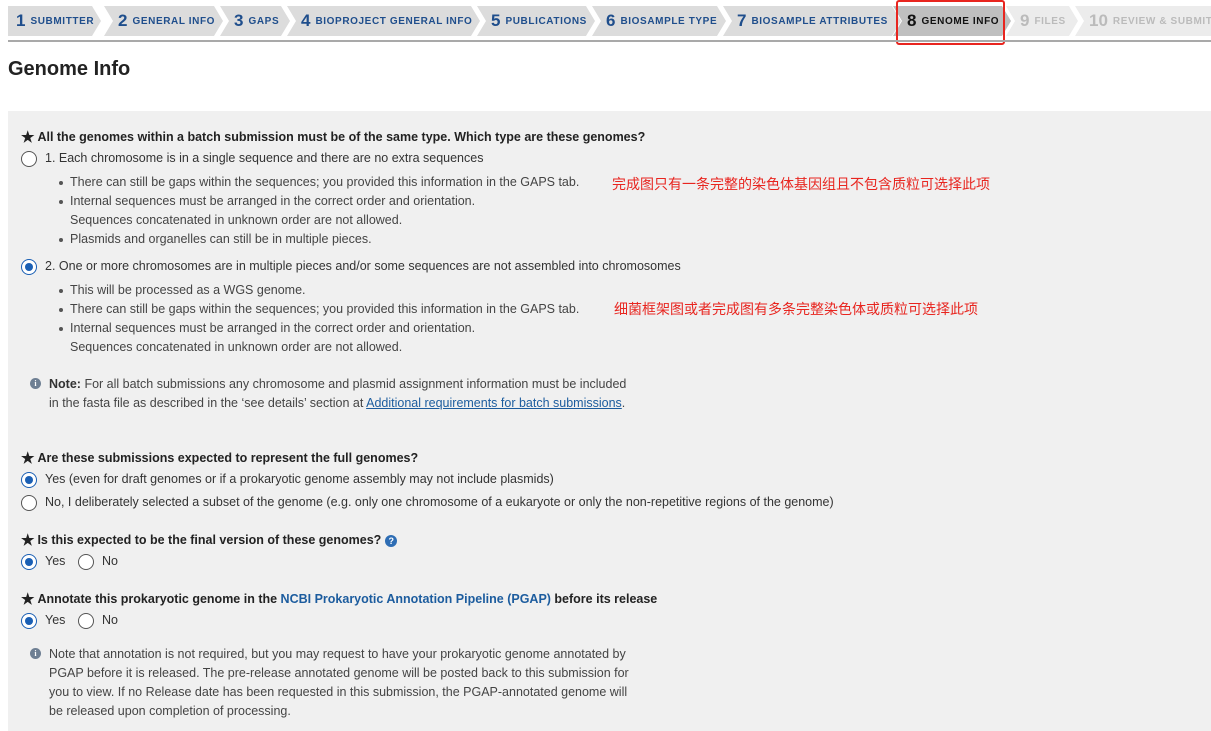 This screenshot has height=731, width=1211. I want to click on step-label: BIOPROJECT GENERAL INFO, so click(394, 21).